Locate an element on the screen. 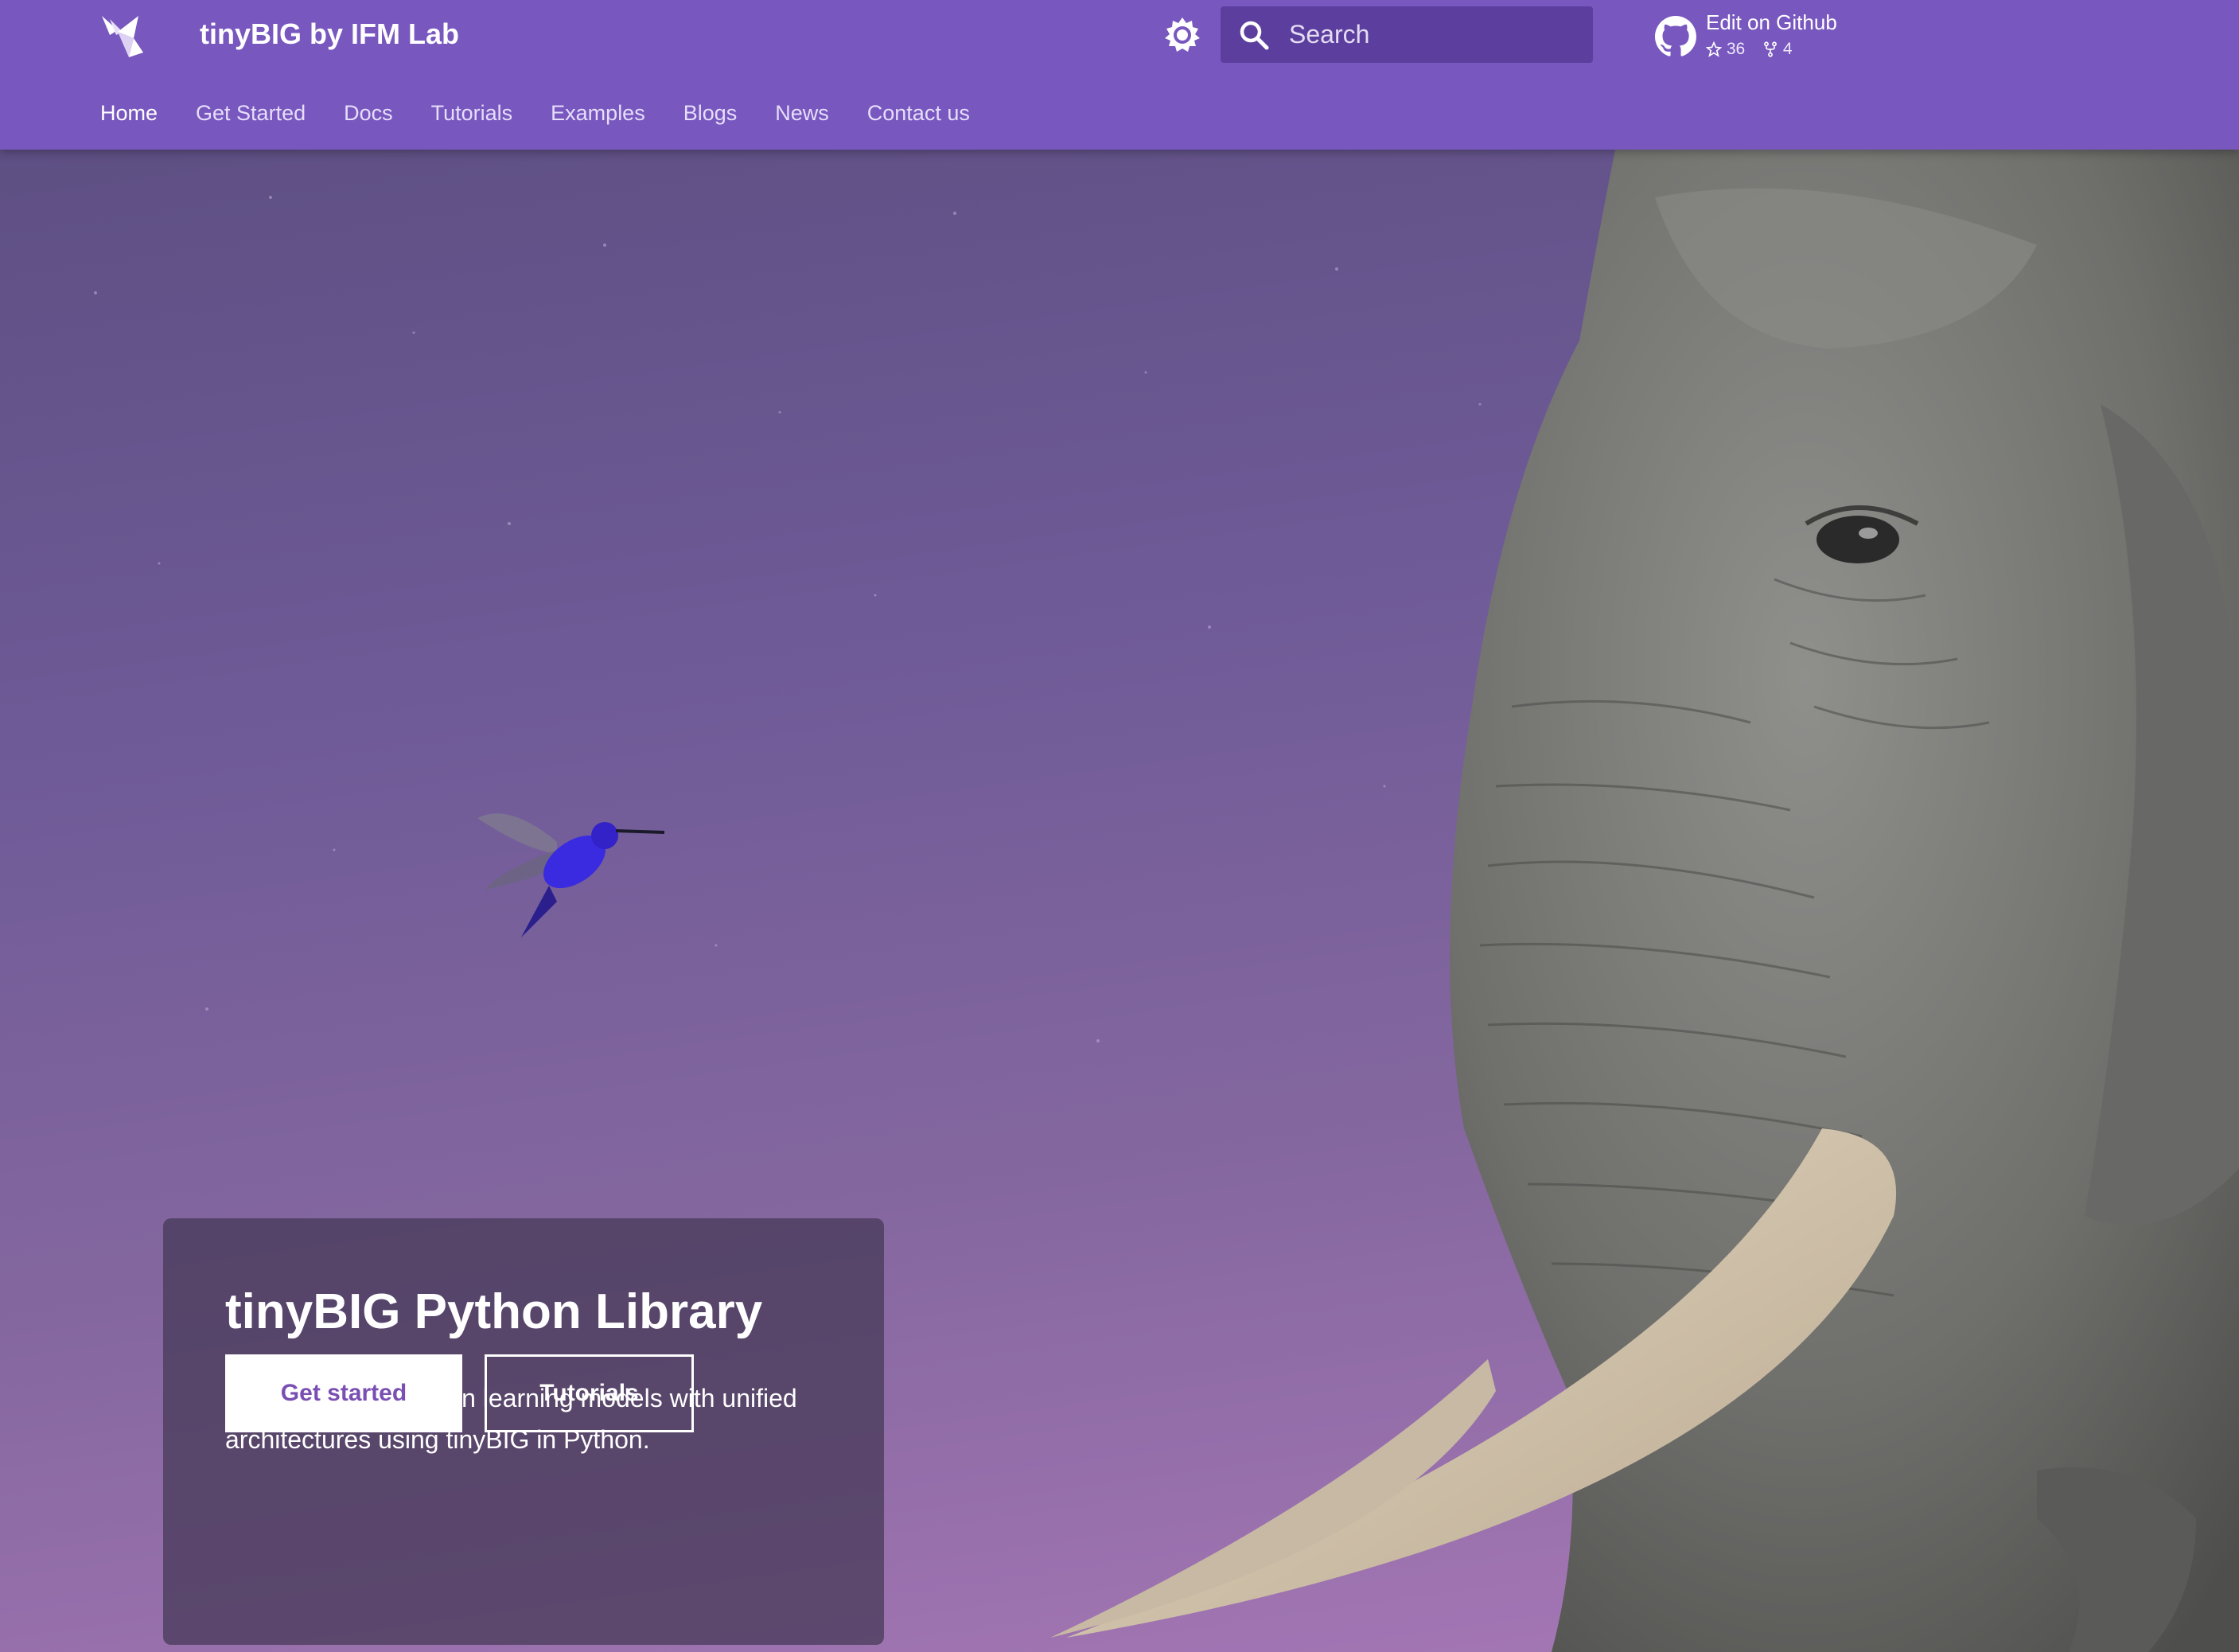 Image resolution: width=2239 pixels, height=1652 pixels. tutorials-button: Tutorials is located at coordinates (590, 1393).